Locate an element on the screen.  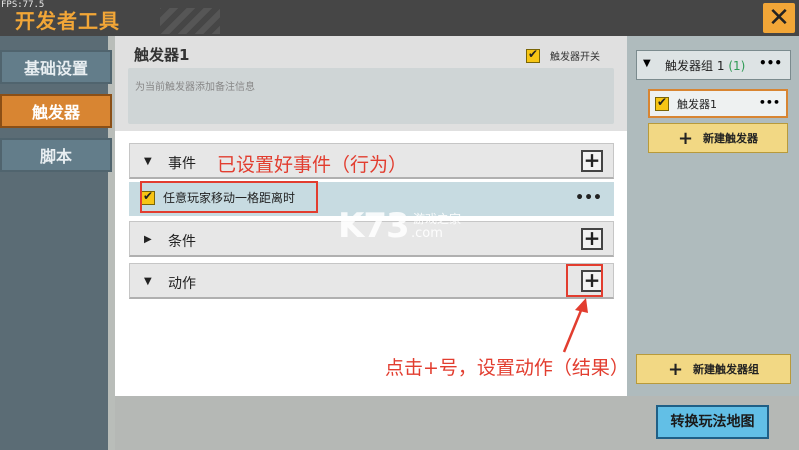
switch-map-button: 转换玩法地图 is located at coordinates (712, 422).